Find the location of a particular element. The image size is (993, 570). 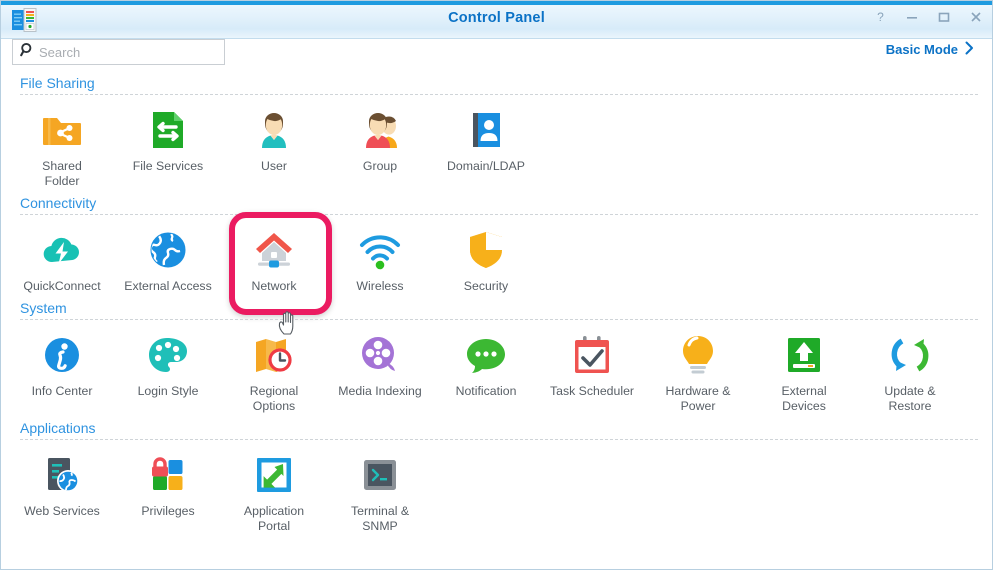

tile-label: External Access is located at coordinates (168, 286).